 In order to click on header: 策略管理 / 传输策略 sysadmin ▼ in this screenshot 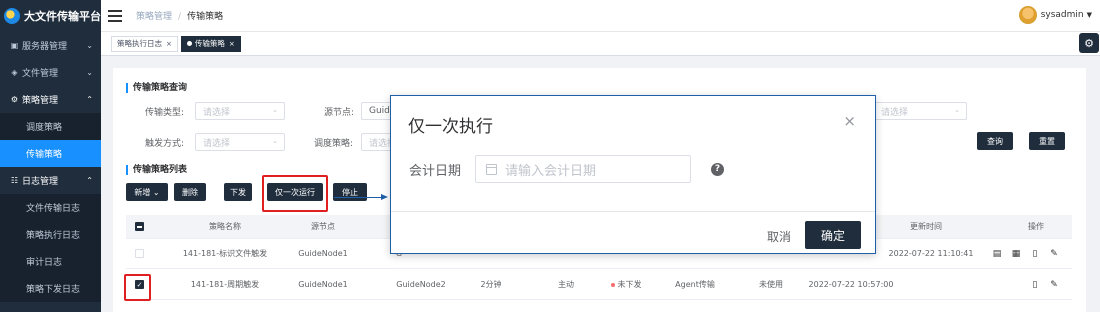, I will do `click(600, 16)`.